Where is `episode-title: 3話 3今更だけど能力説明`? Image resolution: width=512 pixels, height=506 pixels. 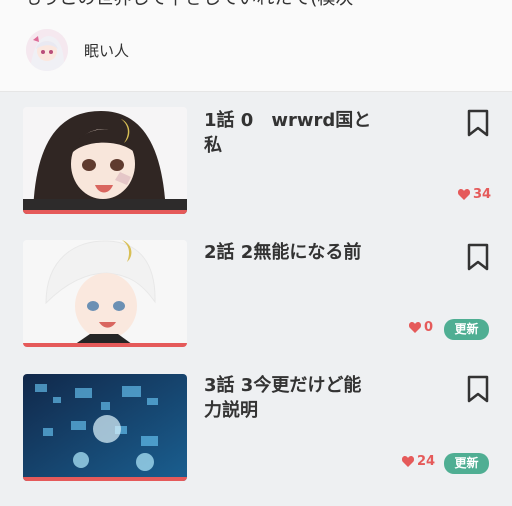
episode-title: 3話 3今更だけど能力説明 is located at coordinates (291, 398).